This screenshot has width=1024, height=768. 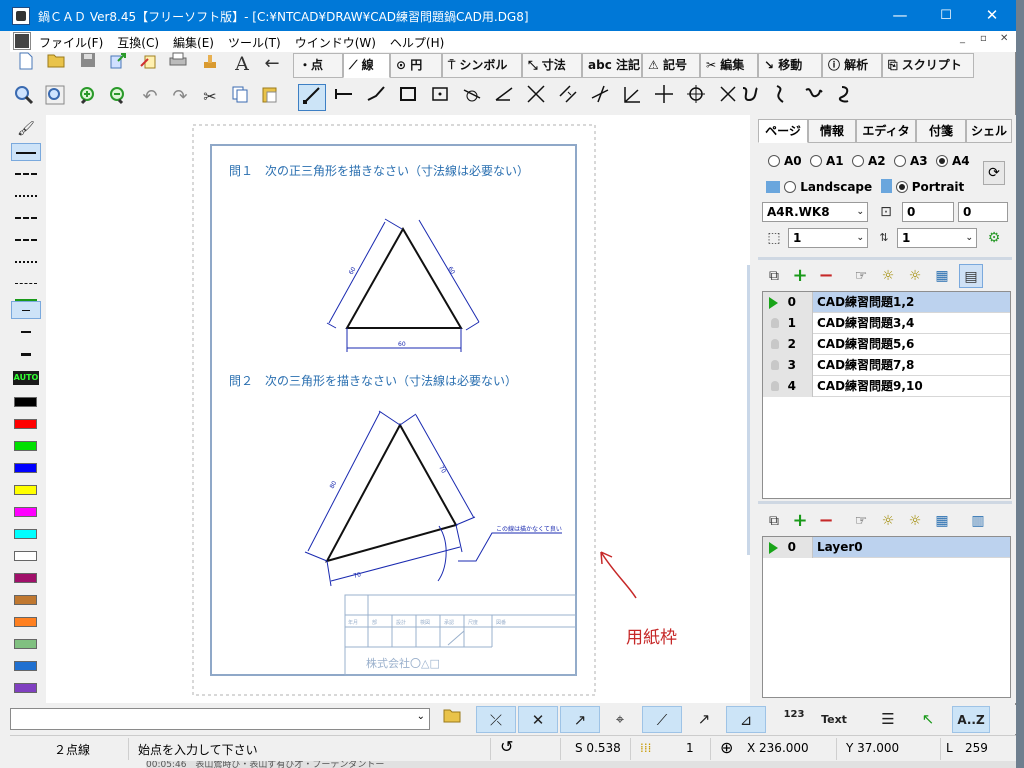 I want to click on tab-sticky: 付箋, so click(x=941, y=131).